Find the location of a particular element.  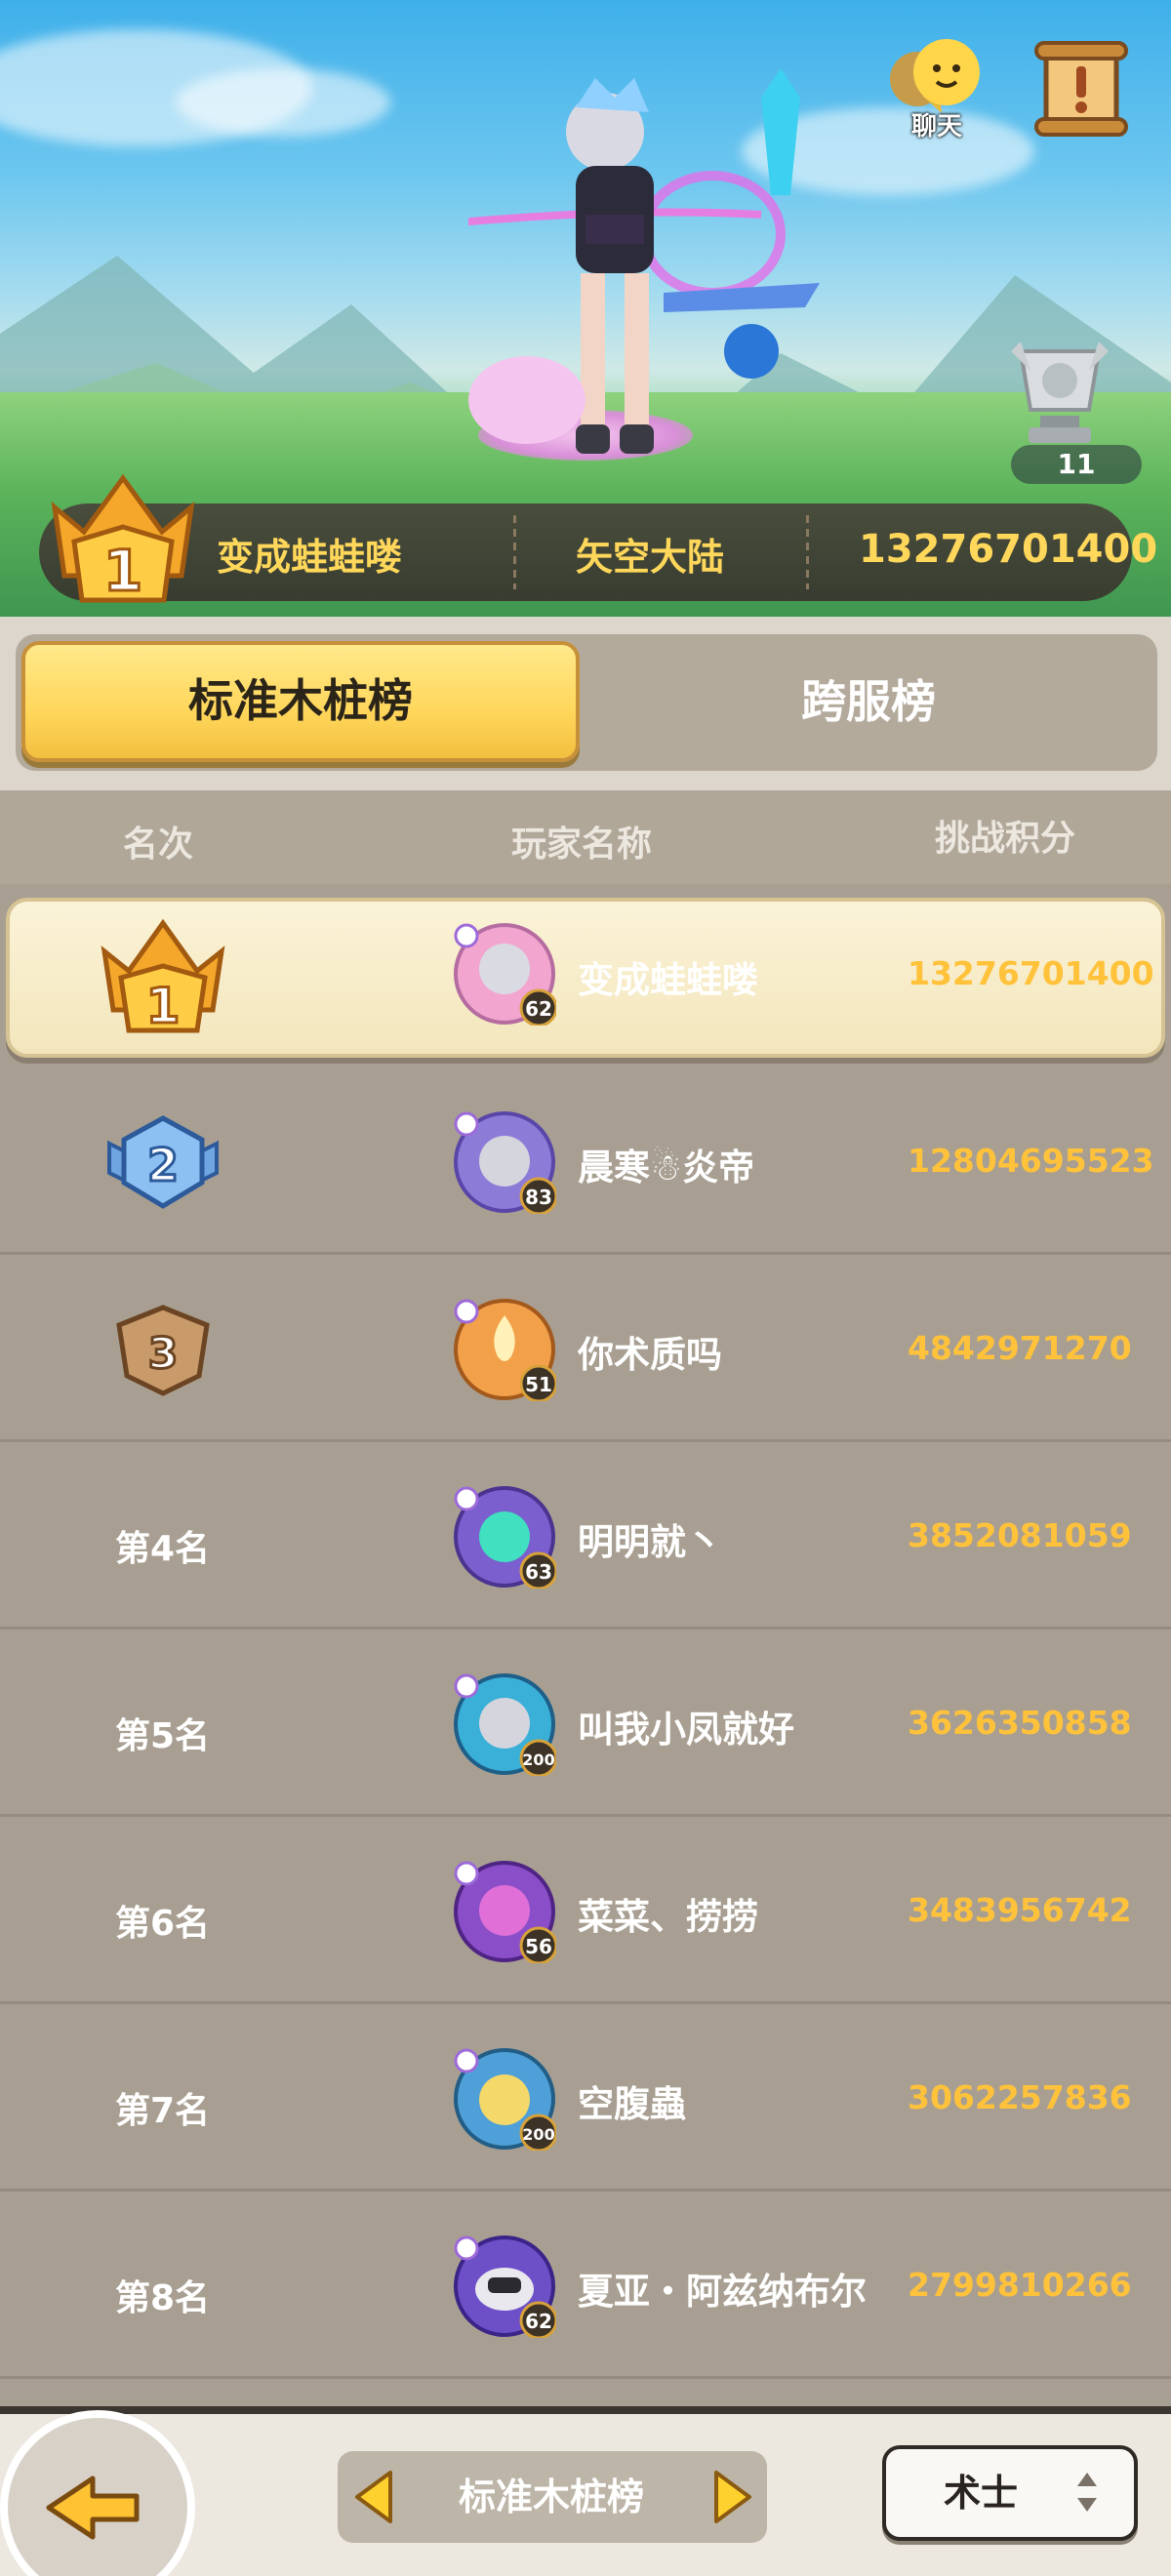

player-name: 空腹蟲 is located at coordinates (632, 2104).